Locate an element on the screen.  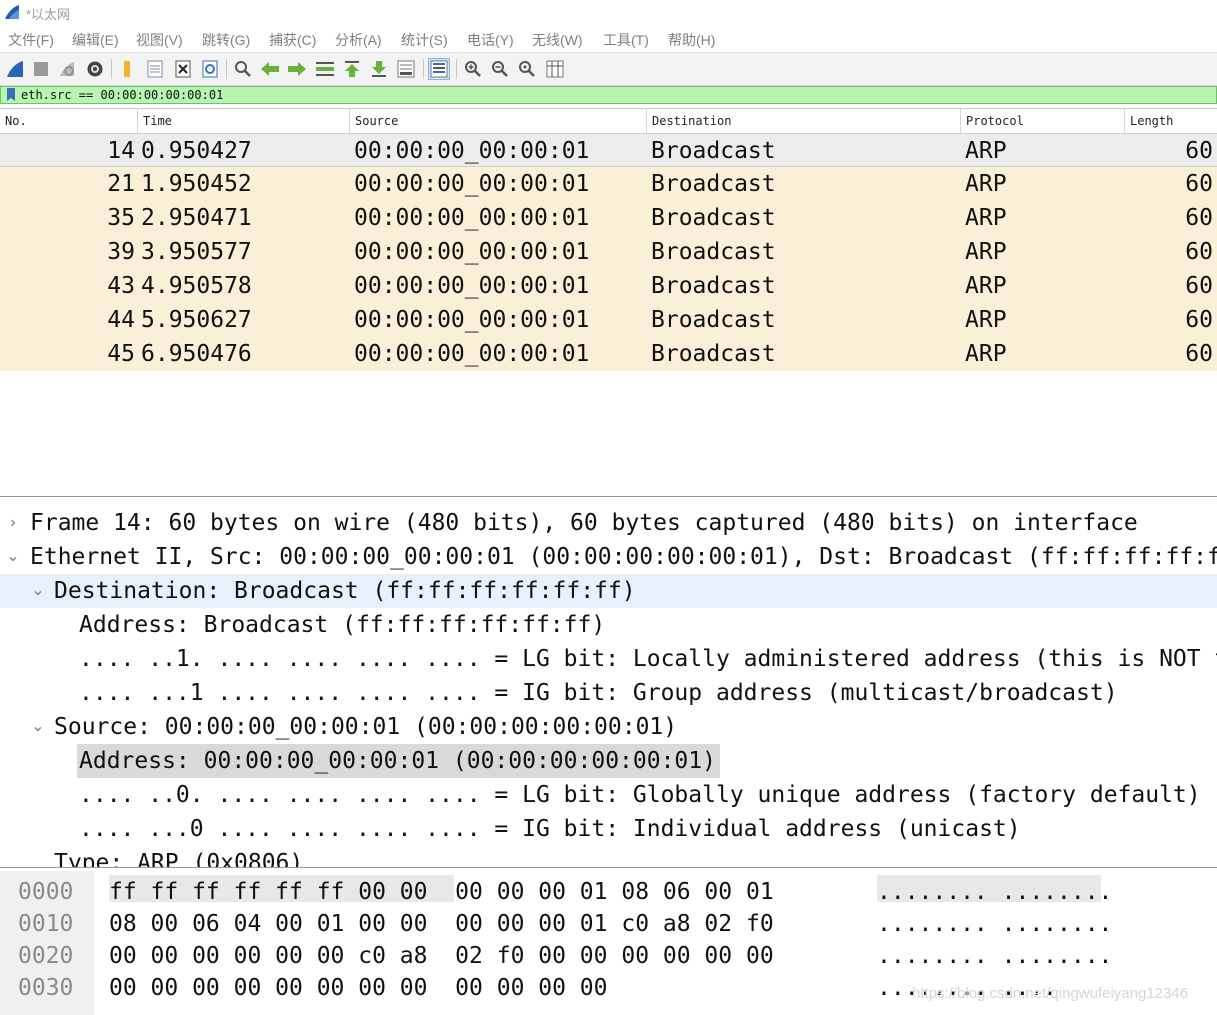
expand-arrow-icon: › is located at coordinates (13, 523).